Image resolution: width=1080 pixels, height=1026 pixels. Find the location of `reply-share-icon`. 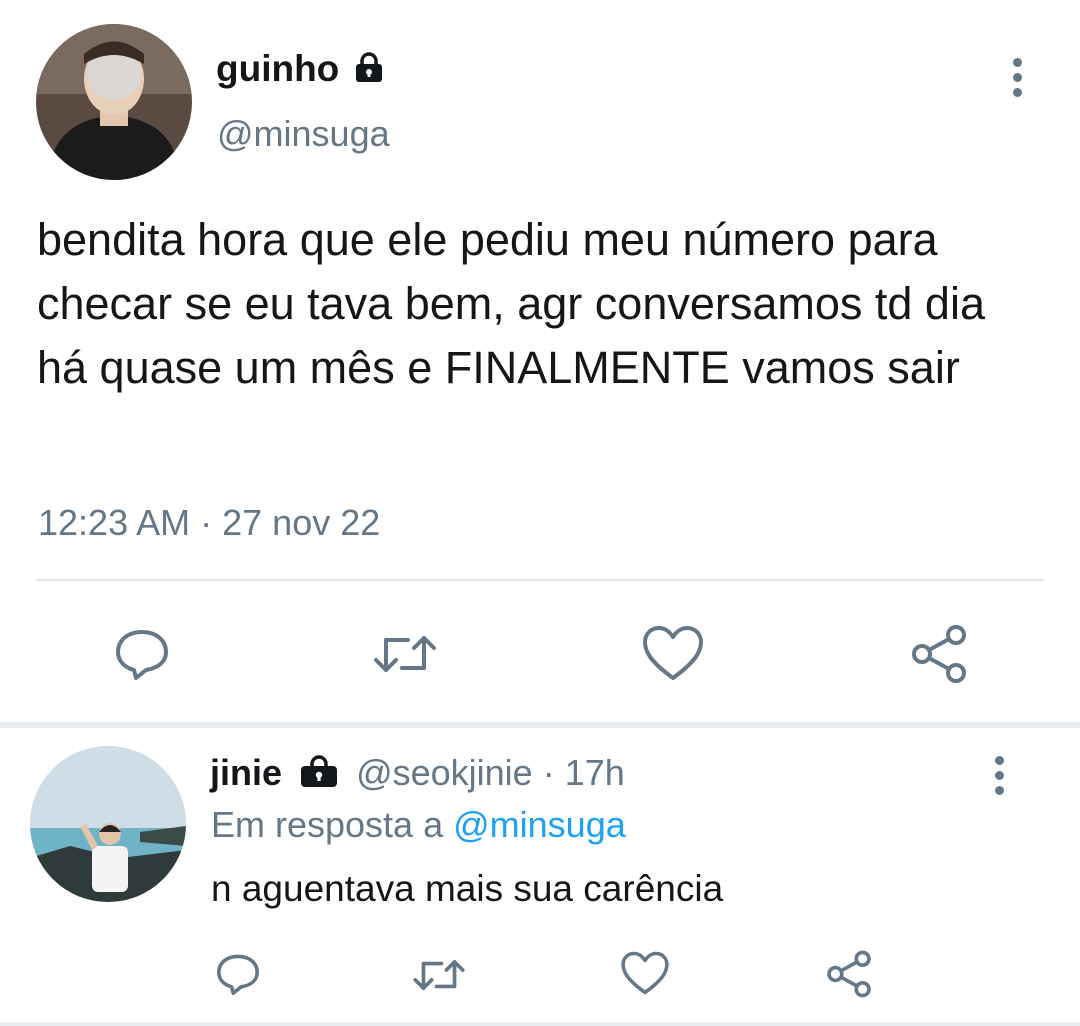

reply-share-icon is located at coordinates (849, 974).